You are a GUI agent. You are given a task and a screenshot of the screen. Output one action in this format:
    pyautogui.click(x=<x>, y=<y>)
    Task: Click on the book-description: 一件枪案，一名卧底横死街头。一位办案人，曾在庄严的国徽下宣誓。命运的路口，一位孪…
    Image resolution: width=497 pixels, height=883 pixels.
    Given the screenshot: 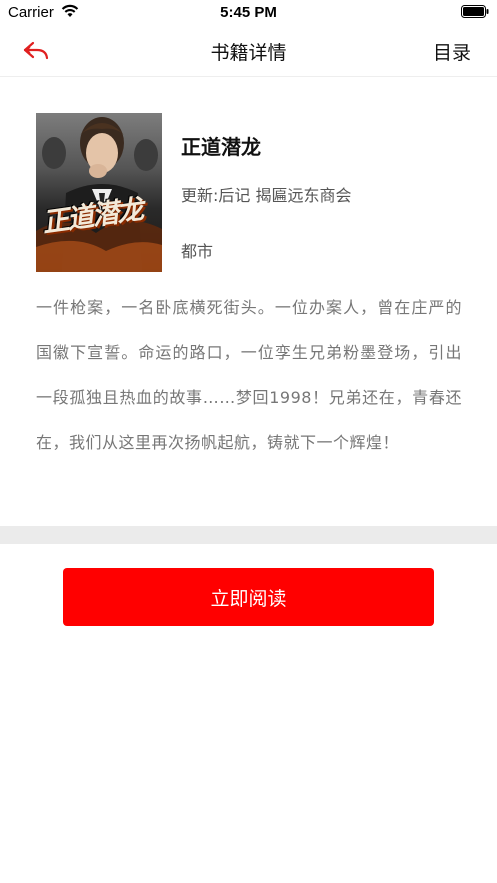 What is the action you would take?
    pyautogui.click(x=249, y=375)
    